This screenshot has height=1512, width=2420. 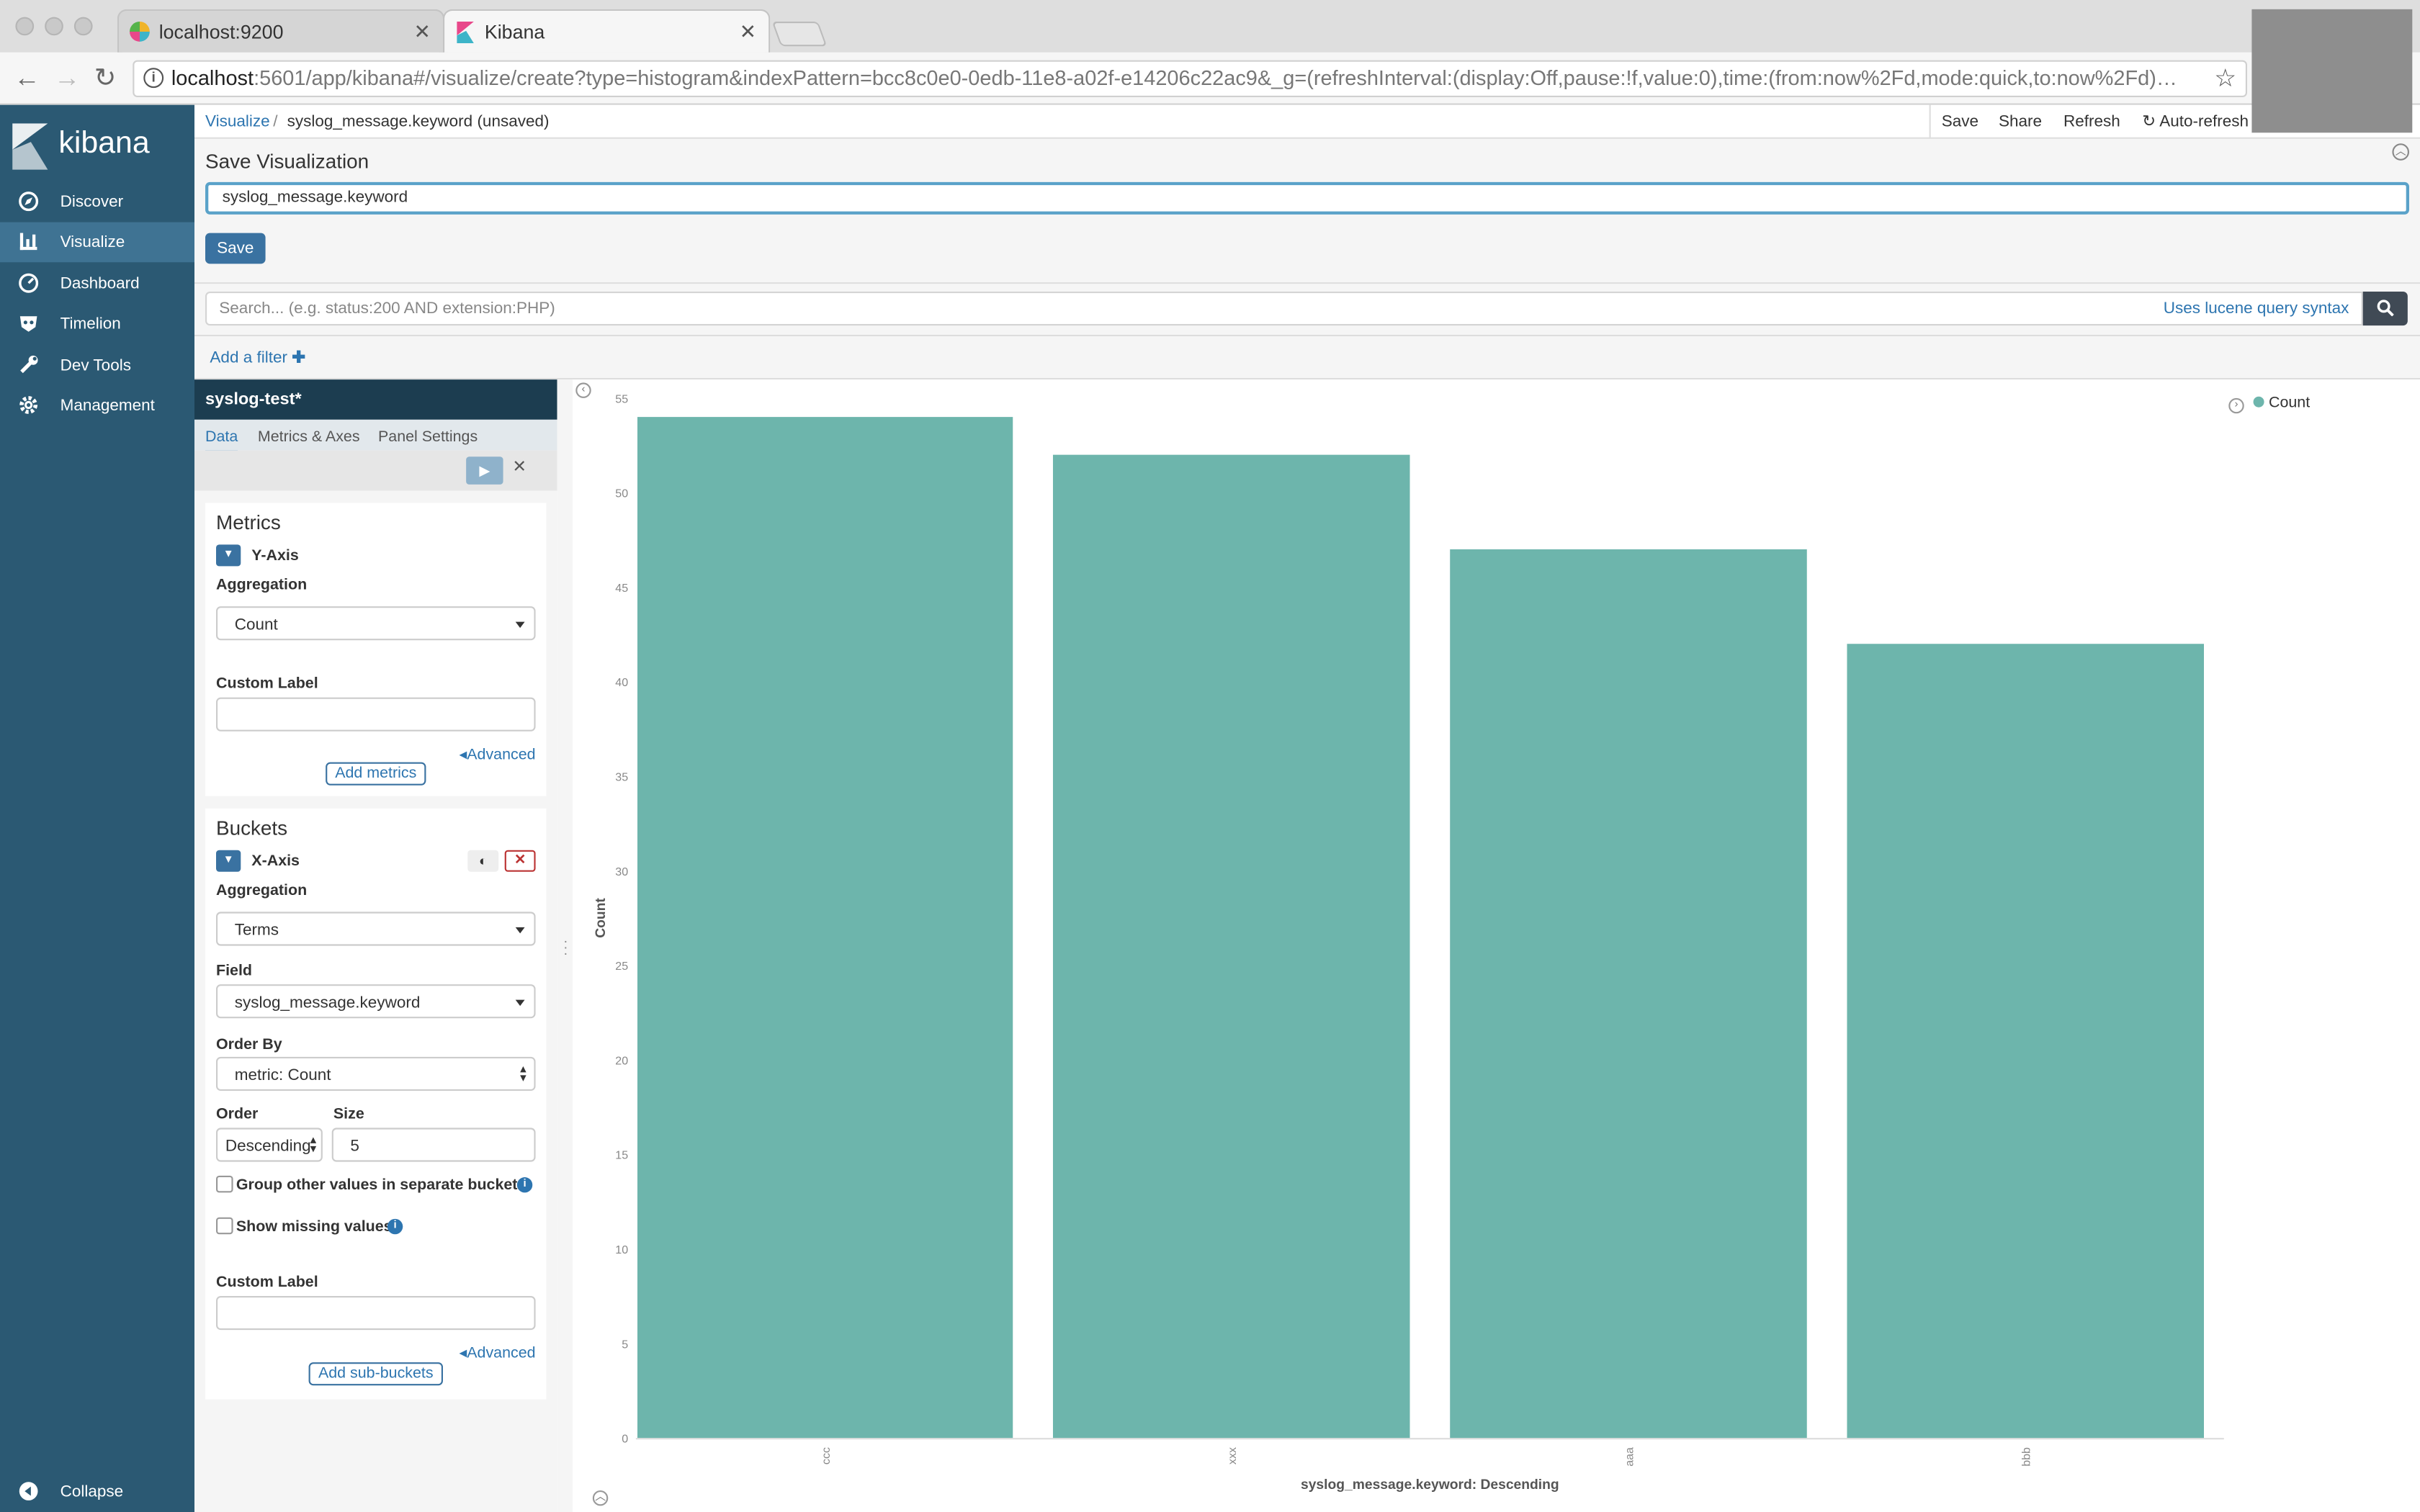 What do you see at coordinates (625, 1344) in the screenshot?
I see `y-tick-label: 5` at bounding box center [625, 1344].